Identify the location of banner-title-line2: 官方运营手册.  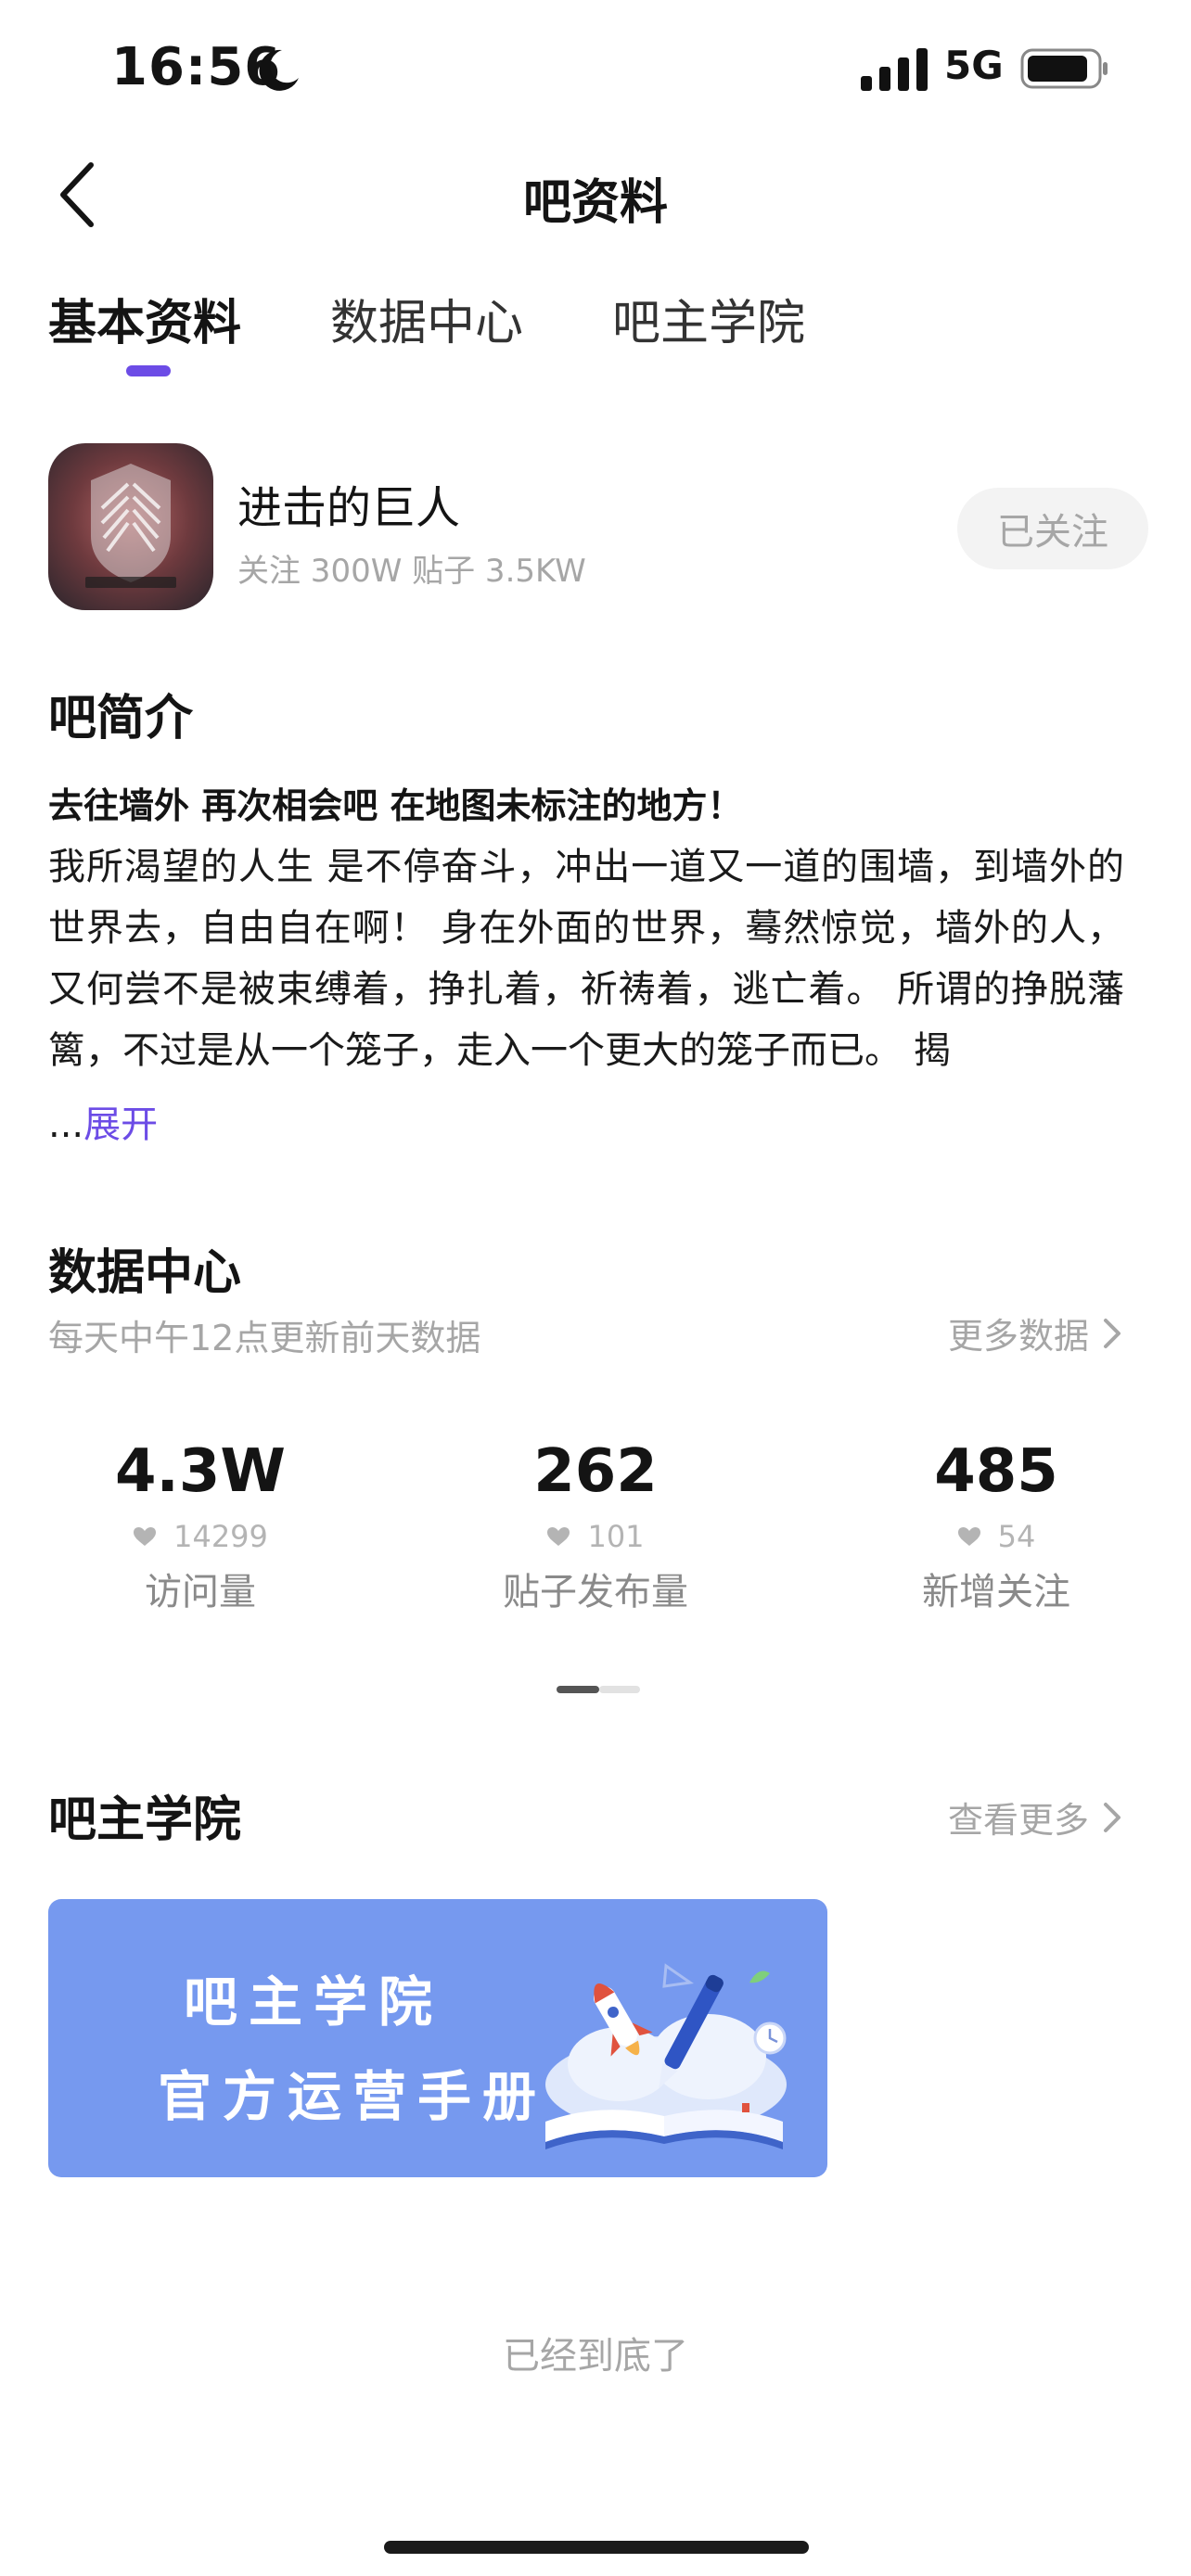
(353, 2097).